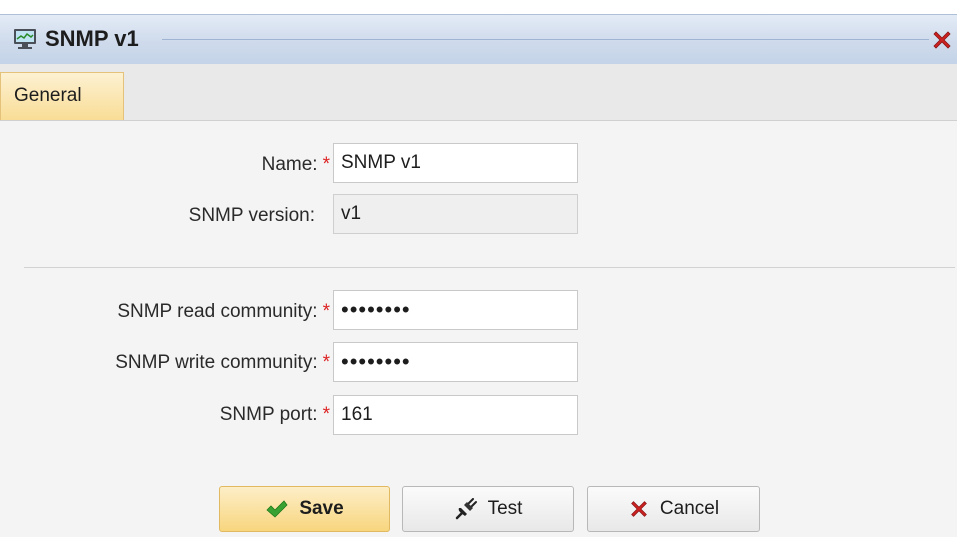 The height and width of the screenshot is (537, 957). I want to click on window-top-strip, so click(478, 7).